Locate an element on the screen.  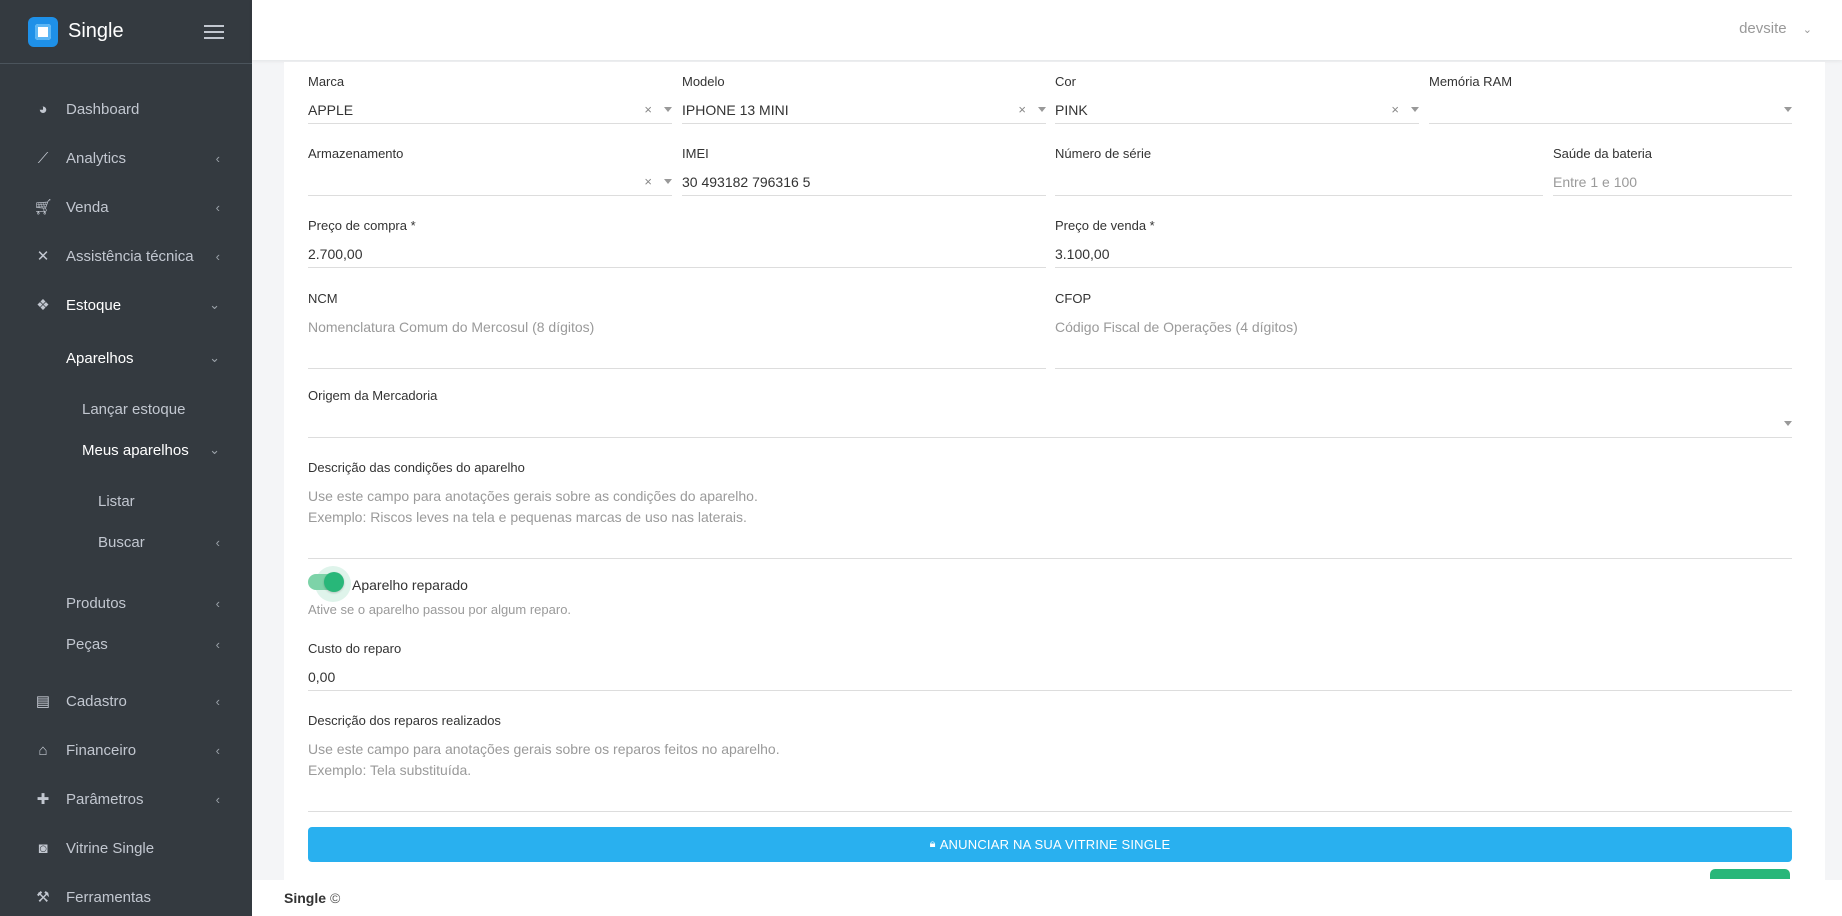
sidebar-item-vitrine: ◙ Vitrine Single is located at coordinates (126, 848).